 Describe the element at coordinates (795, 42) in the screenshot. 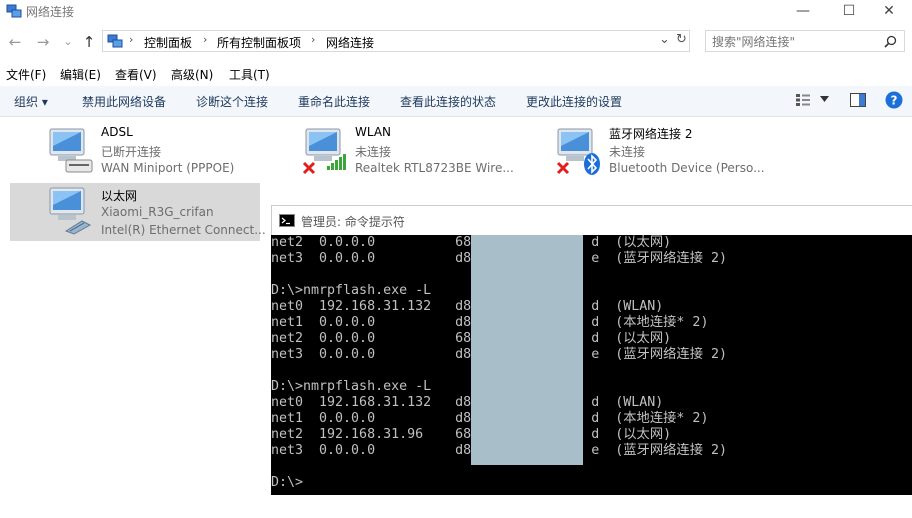

I see `search-input` at that location.